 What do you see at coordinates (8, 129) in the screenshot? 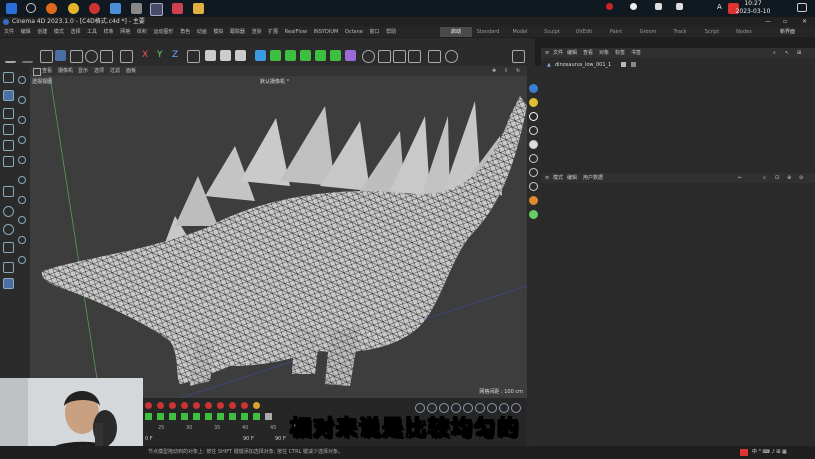
I see `edges-mode-icon` at bounding box center [8, 129].